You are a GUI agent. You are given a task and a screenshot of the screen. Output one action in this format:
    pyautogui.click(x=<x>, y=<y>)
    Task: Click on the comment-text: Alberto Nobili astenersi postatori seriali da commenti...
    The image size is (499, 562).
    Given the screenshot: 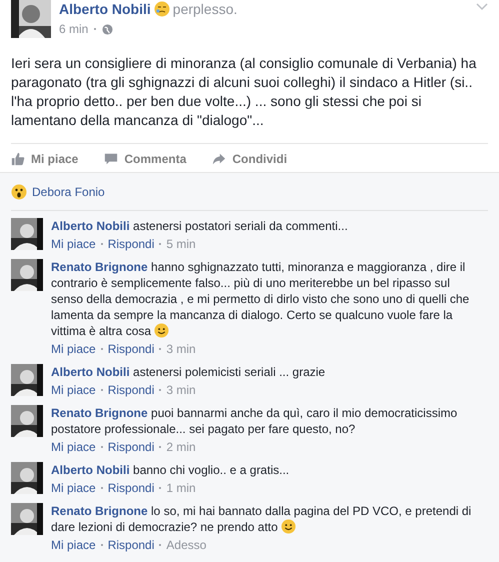 What is the action you would take?
    pyautogui.click(x=200, y=226)
    